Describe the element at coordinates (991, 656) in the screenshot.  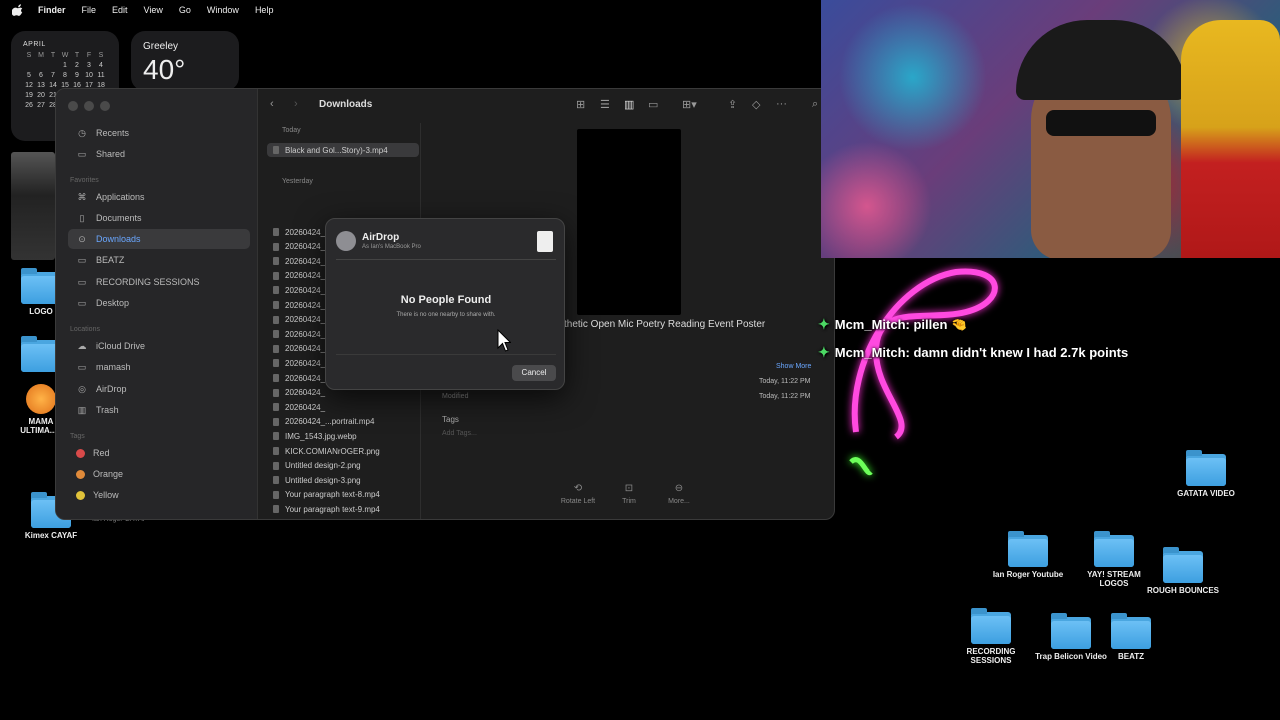
I see `desktop-icon-label: RECORDING SESSIONS` at that location.